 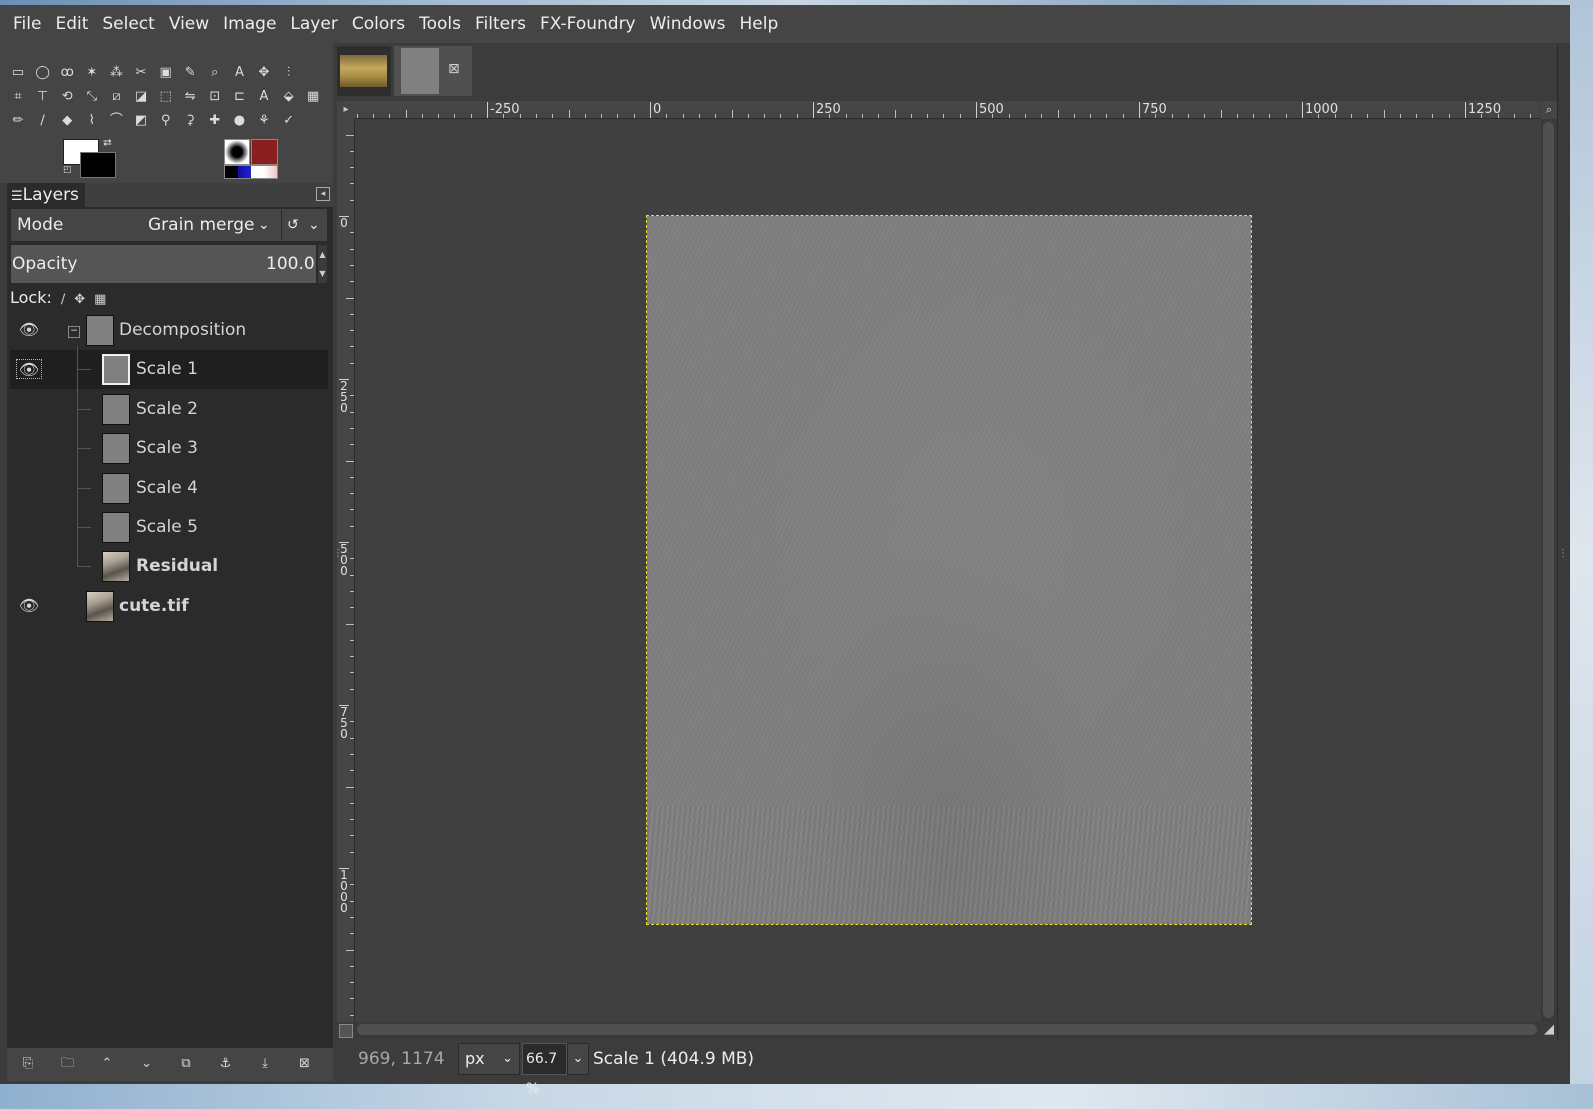 I want to click on duplicate-layer-icon: ⧉, so click(x=186, y=1064).